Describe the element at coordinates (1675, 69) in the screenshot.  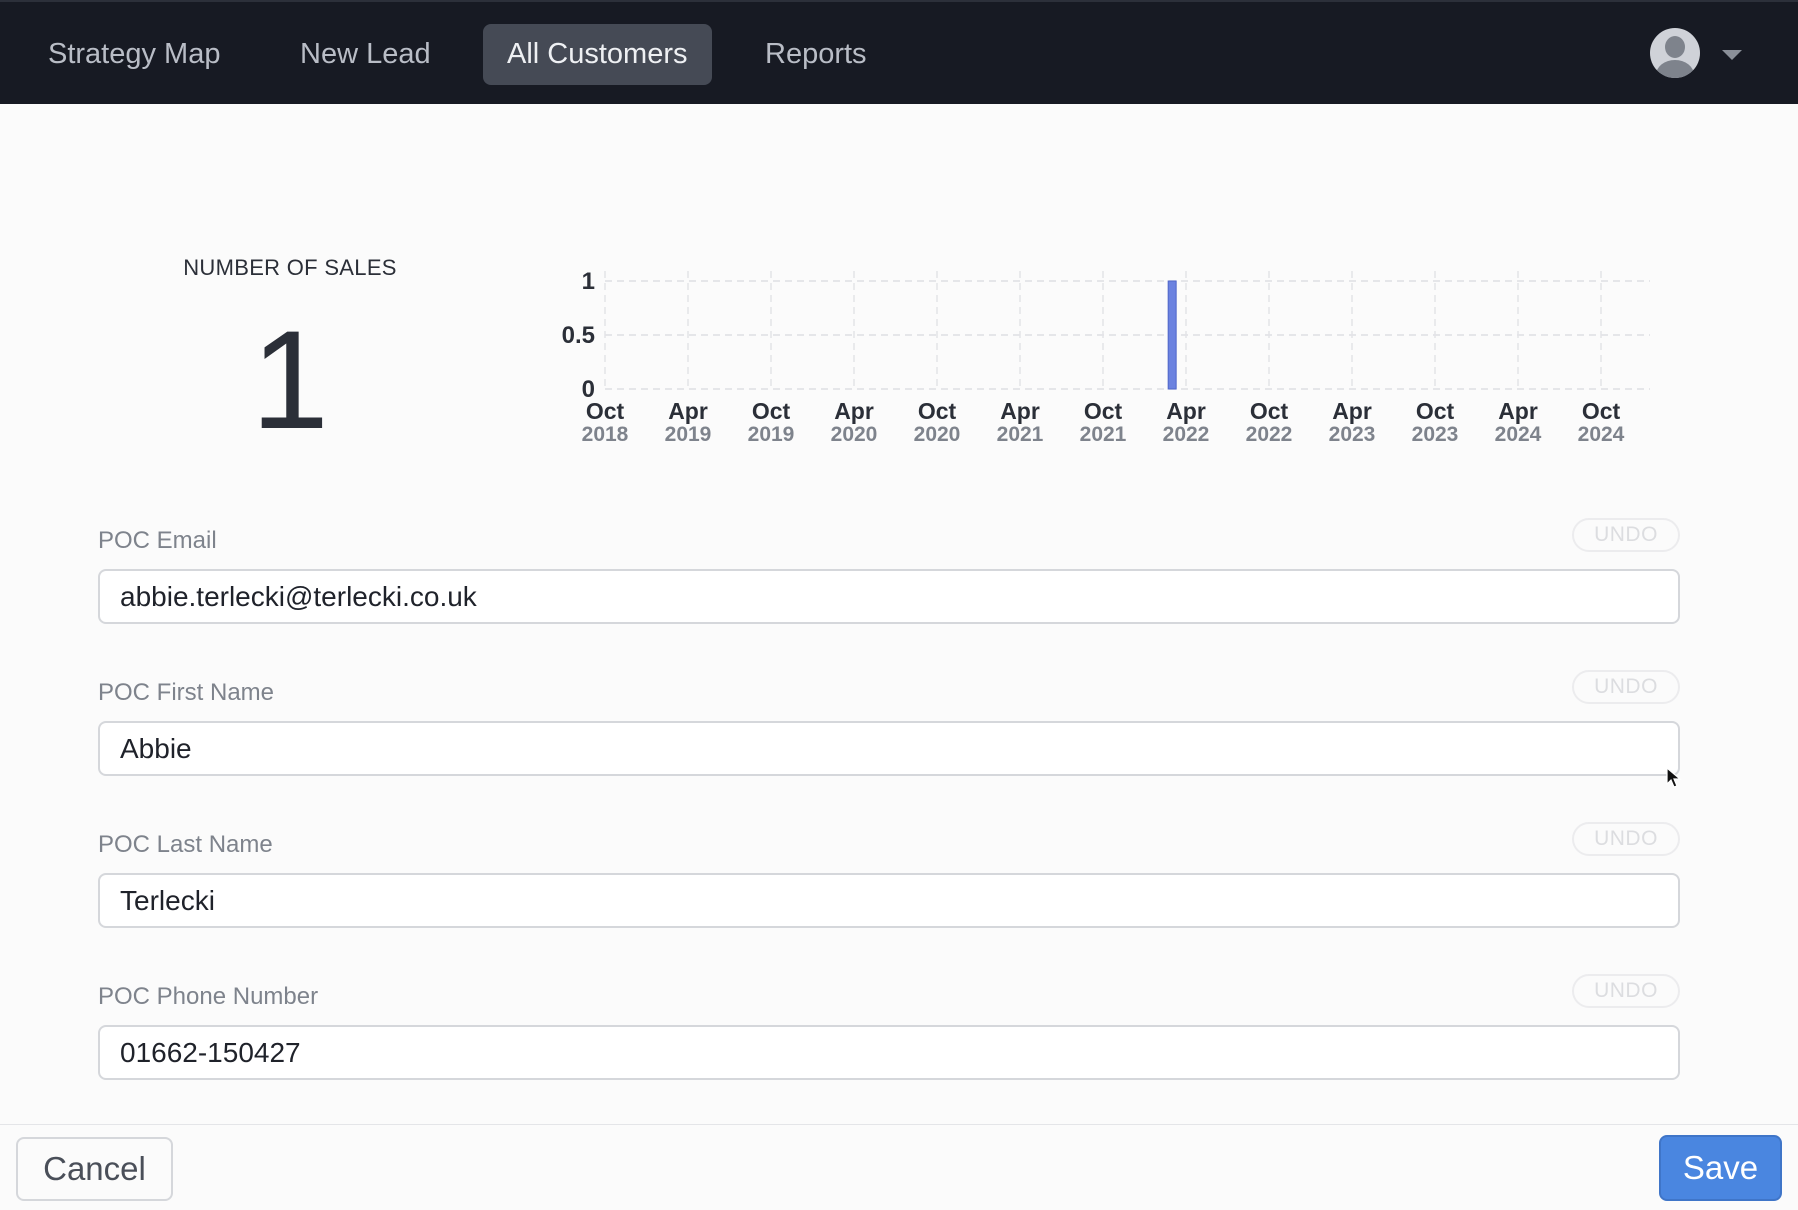
I see `avatar-body` at that location.